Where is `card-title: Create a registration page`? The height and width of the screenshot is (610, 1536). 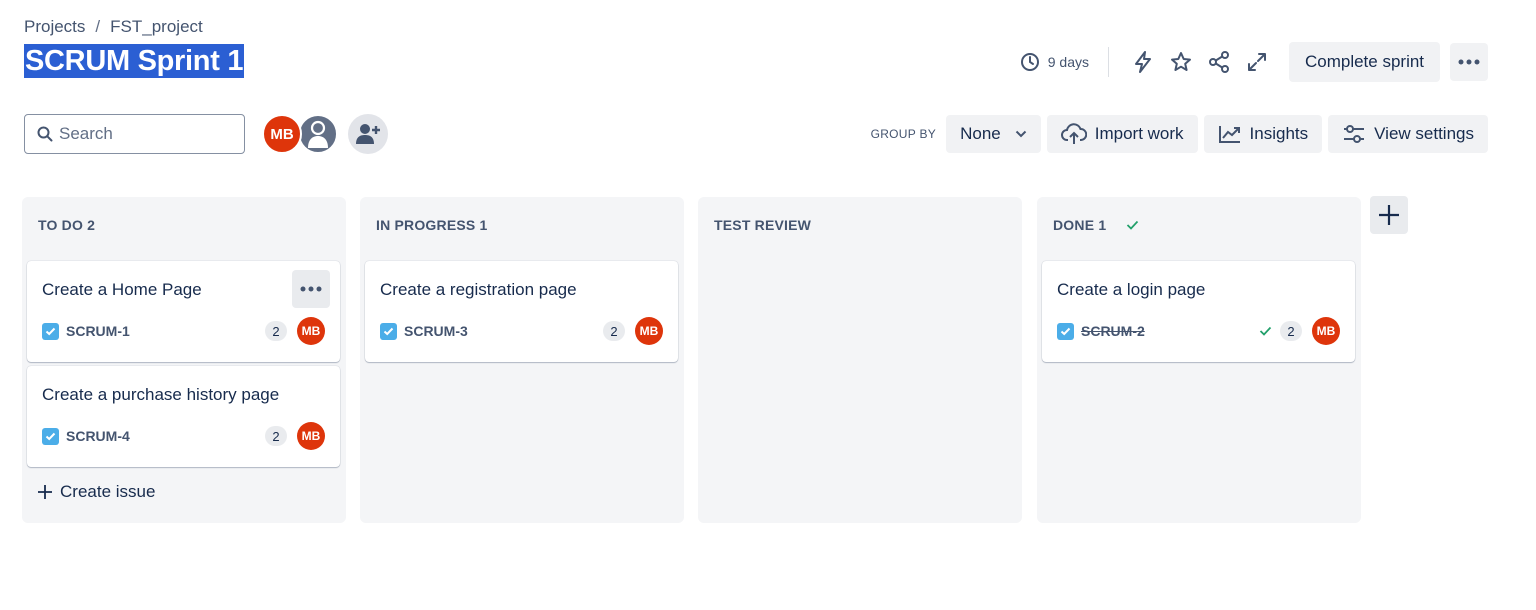
card-title: Create a registration page is located at coordinates (478, 289).